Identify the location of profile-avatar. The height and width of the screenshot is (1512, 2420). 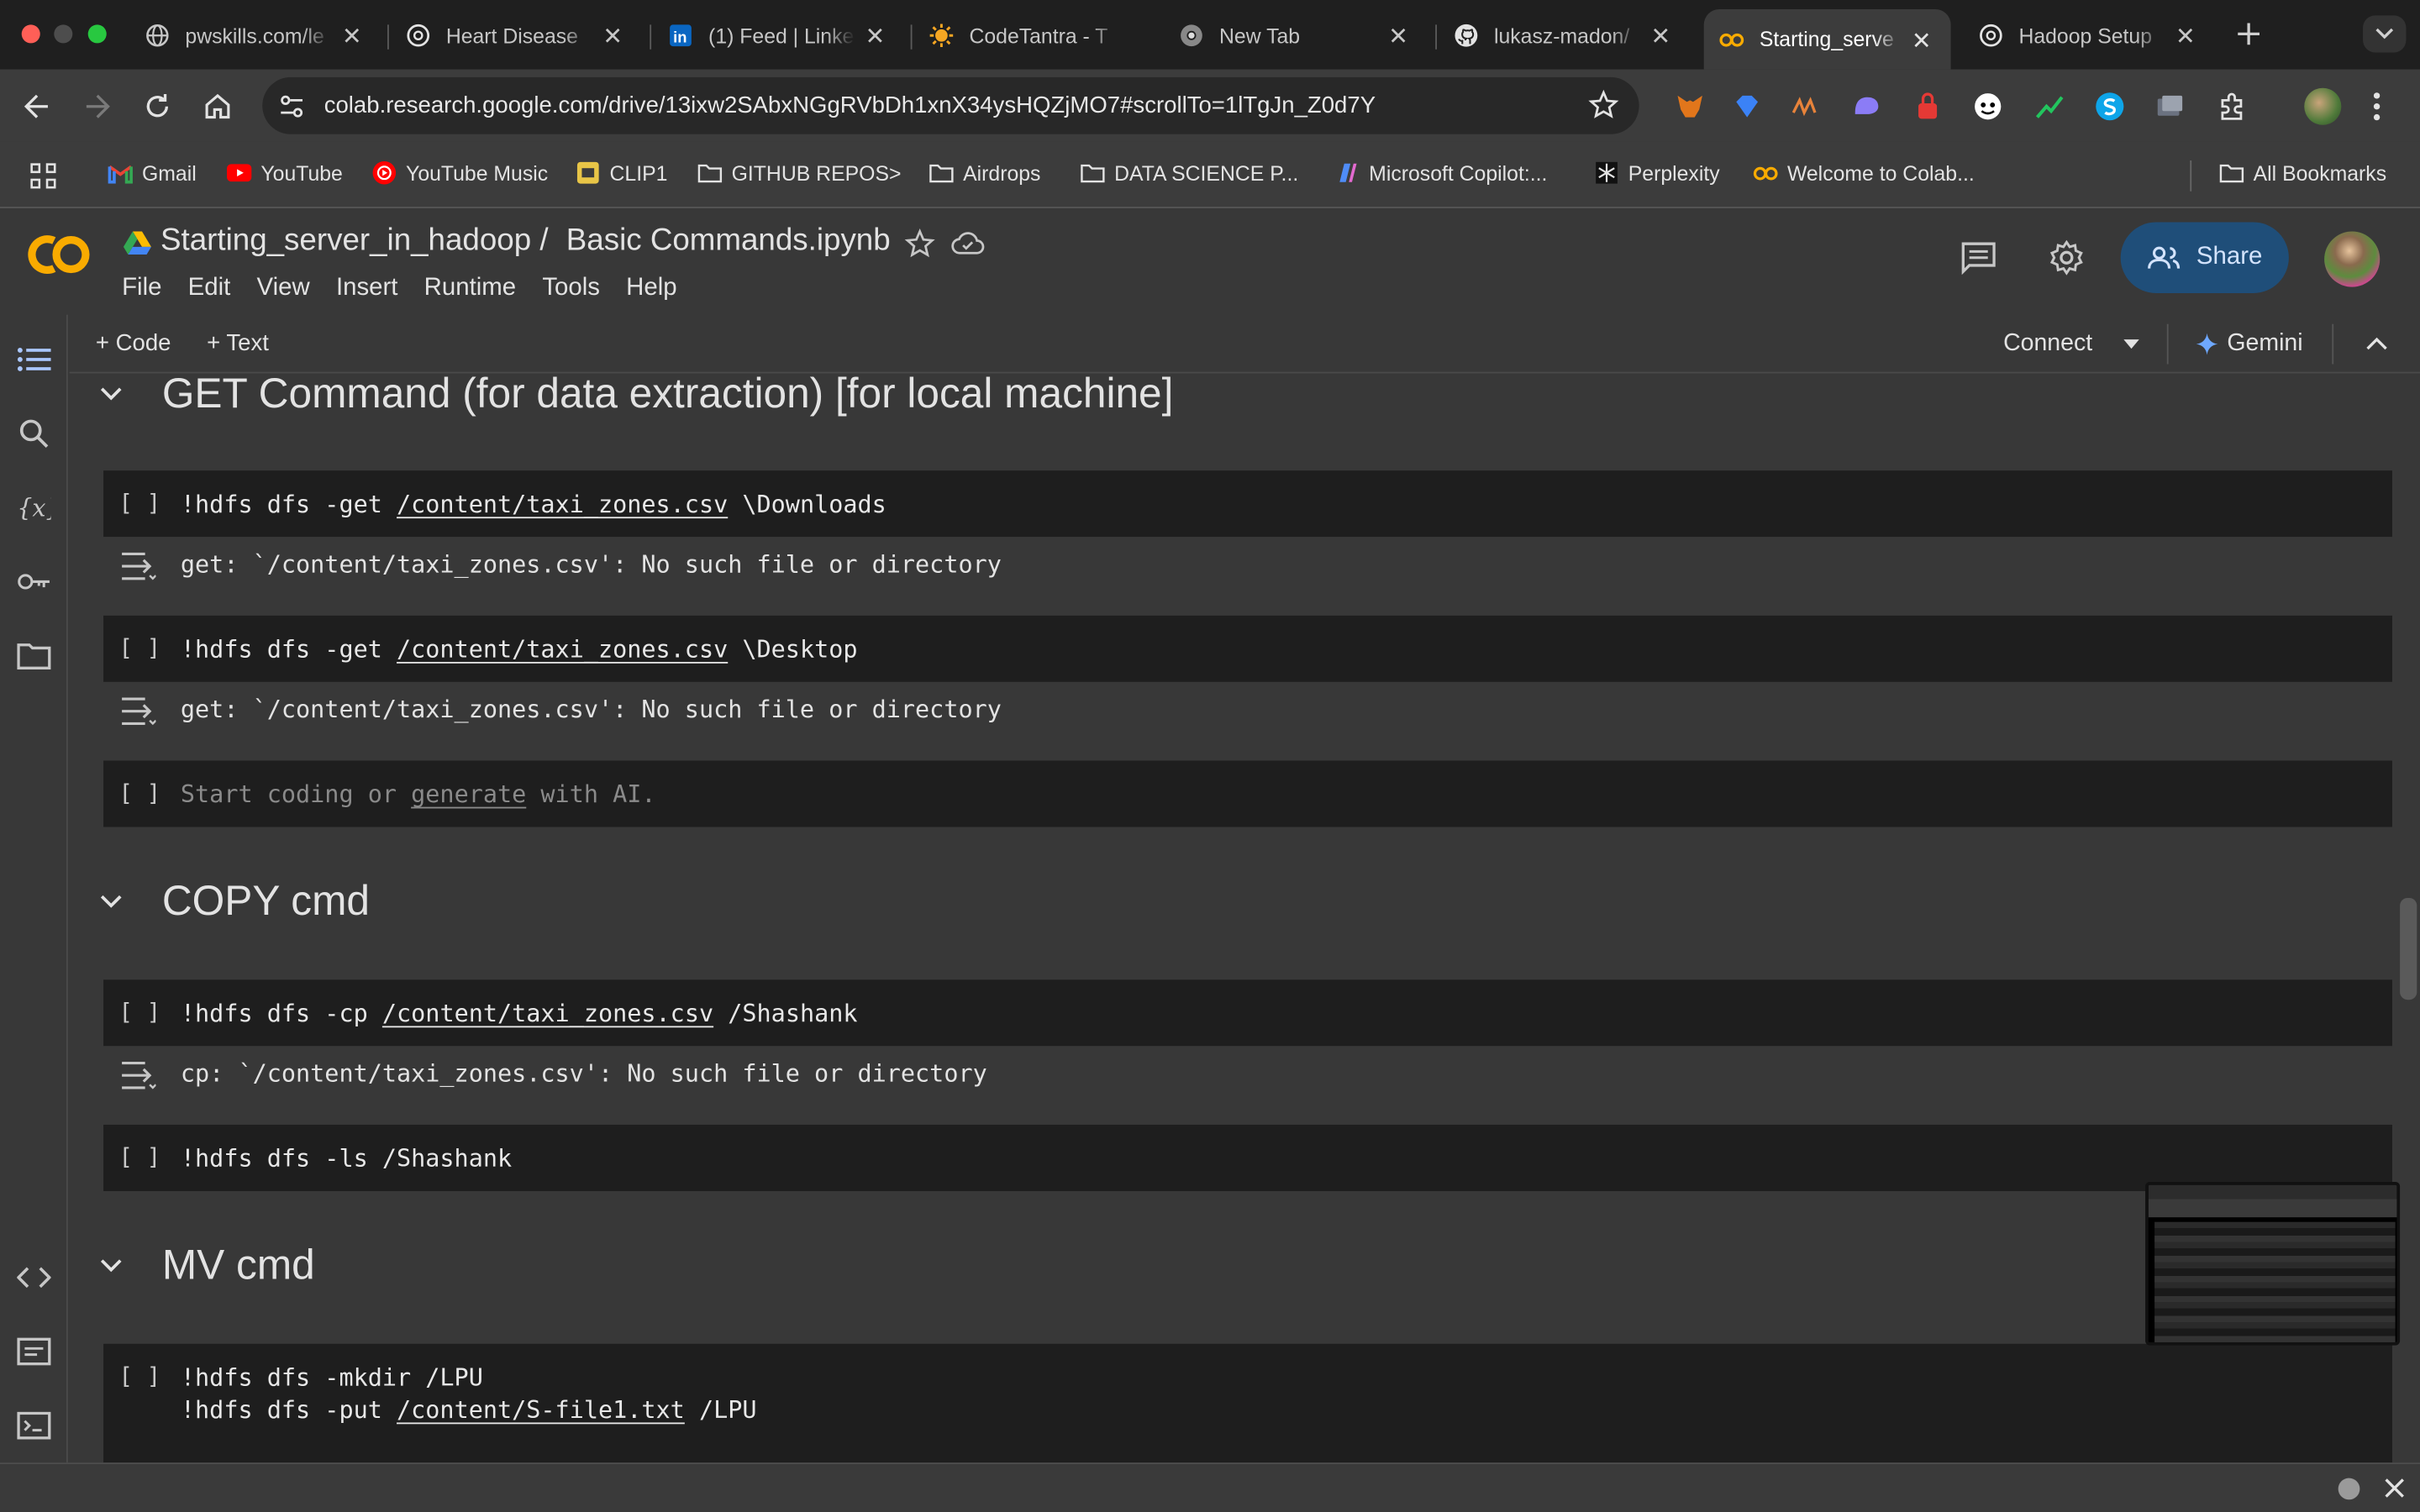
(2323, 106).